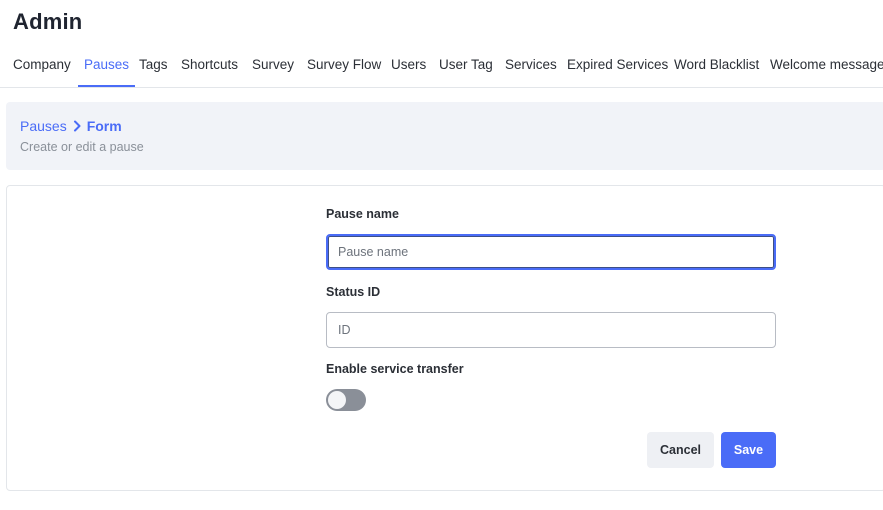  What do you see at coordinates (617, 67) in the screenshot?
I see `tab-expired-services: Expired Services` at bounding box center [617, 67].